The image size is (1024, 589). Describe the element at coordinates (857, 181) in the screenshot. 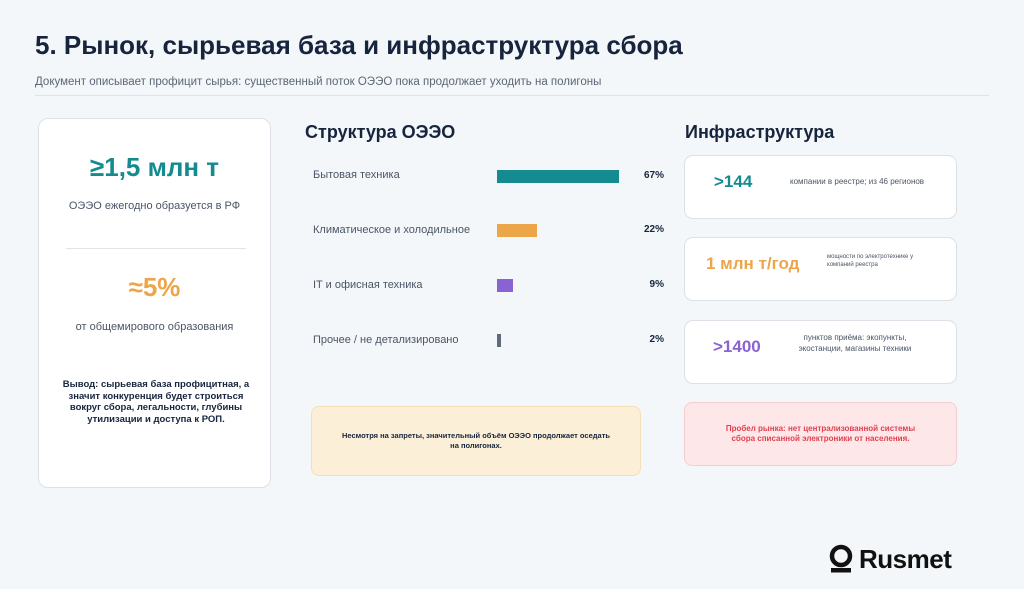

I see `infra-desc-companies: компании в реестре; из 46 регионов` at that location.